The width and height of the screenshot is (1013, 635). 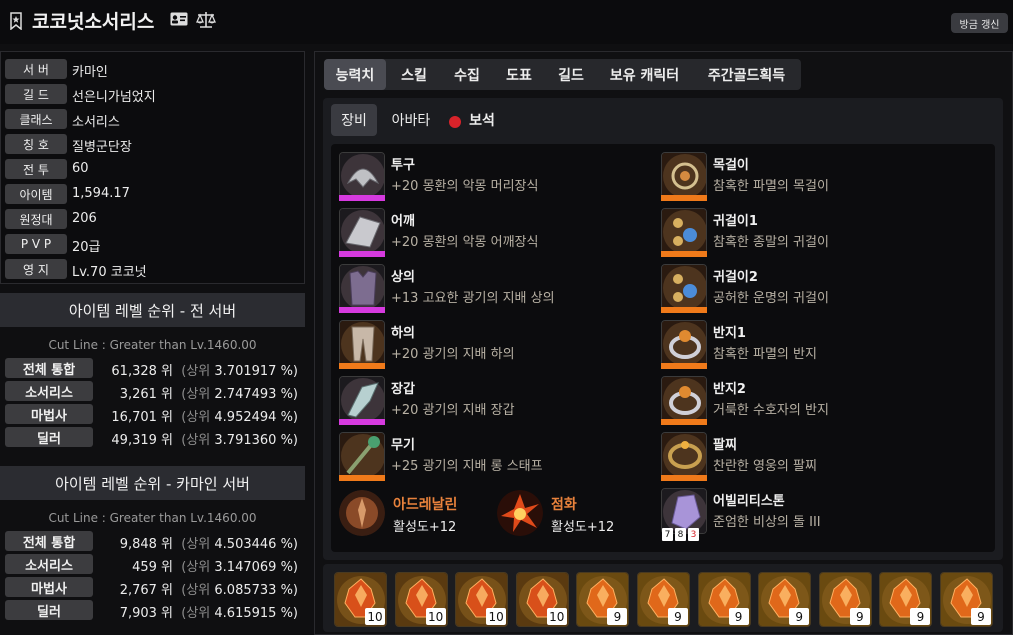 I want to click on tab-skills: 스킬, so click(x=414, y=74).